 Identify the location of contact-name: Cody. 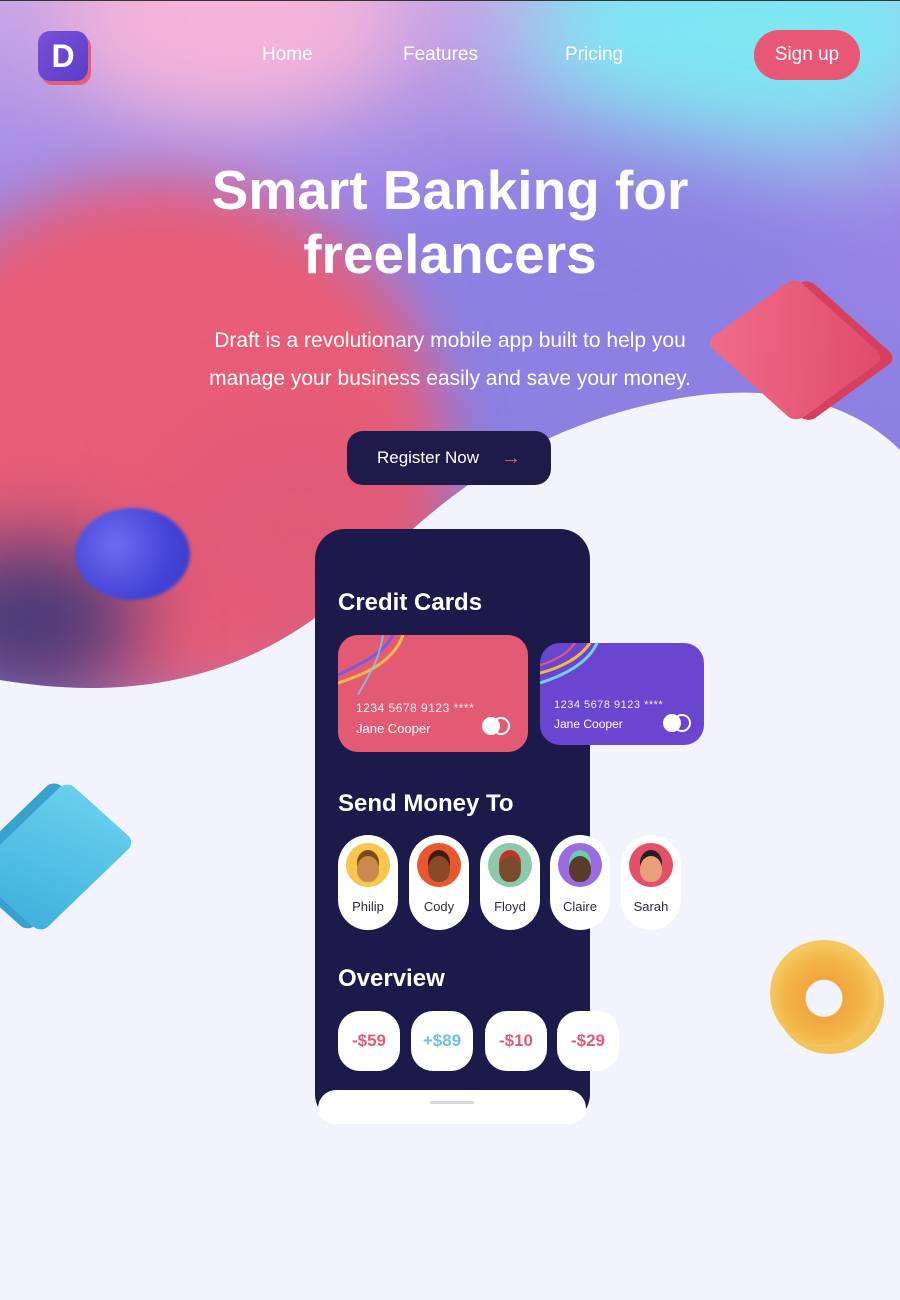
(439, 906).